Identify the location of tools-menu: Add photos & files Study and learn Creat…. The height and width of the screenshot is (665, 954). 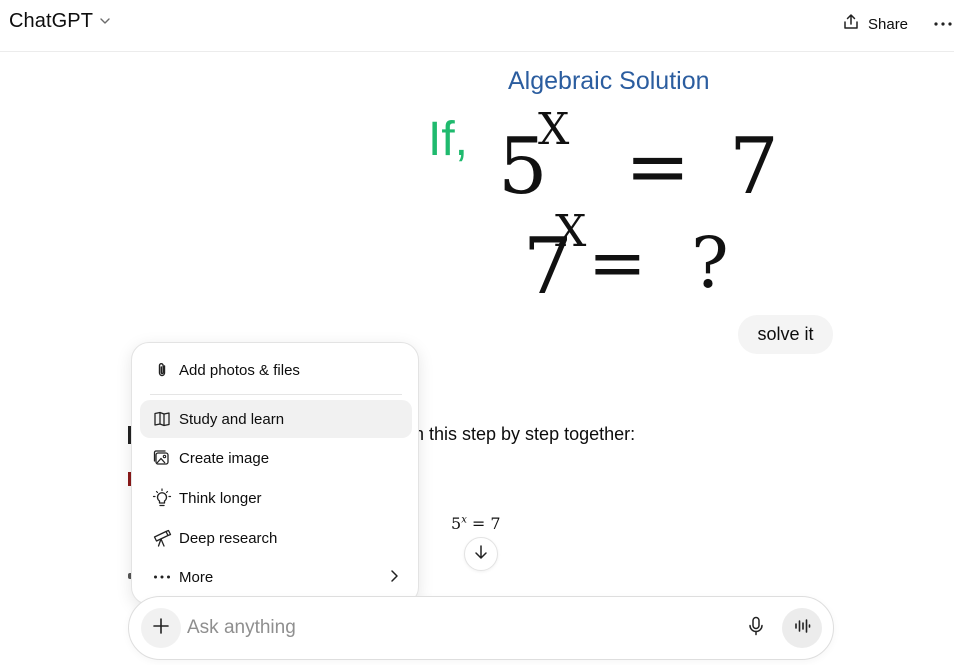
(275, 473).